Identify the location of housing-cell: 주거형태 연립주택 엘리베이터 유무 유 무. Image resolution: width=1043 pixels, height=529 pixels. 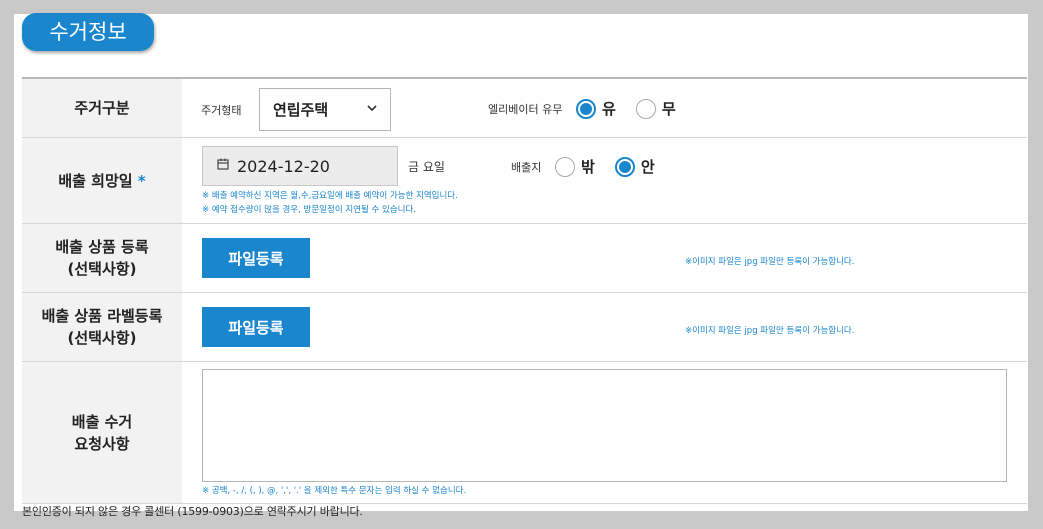
(604, 108).